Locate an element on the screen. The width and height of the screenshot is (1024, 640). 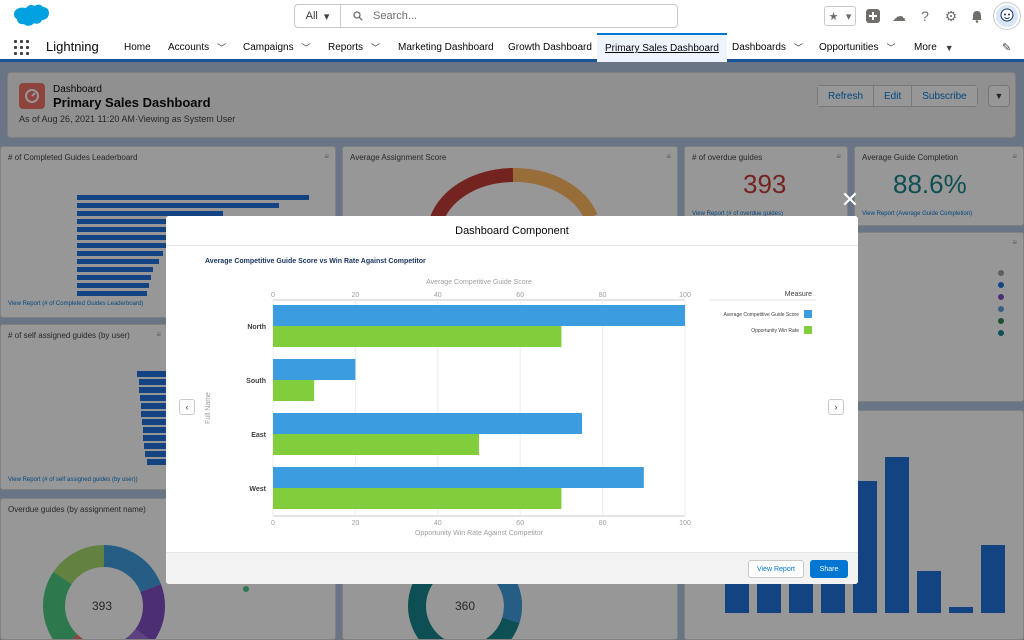
nav-item-label: Home is located at coordinates (137, 47).